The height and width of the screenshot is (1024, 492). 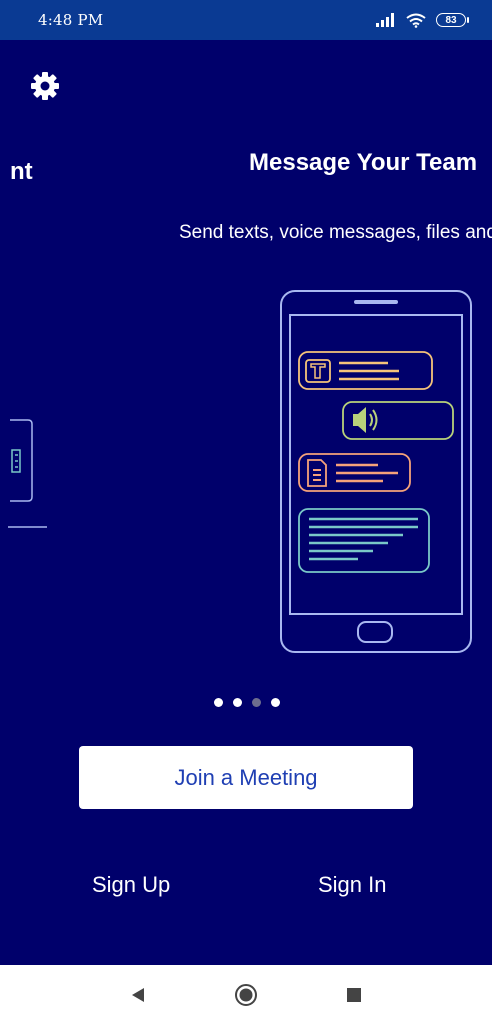 I want to click on file-message-bubble, so click(x=354, y=472).